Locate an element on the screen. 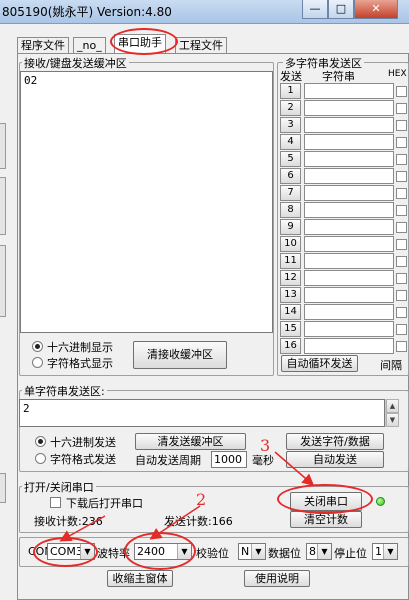 The width and height of the screenshot is (409, 600). multi-send-button: 15 is located at coordinates (290, 329).